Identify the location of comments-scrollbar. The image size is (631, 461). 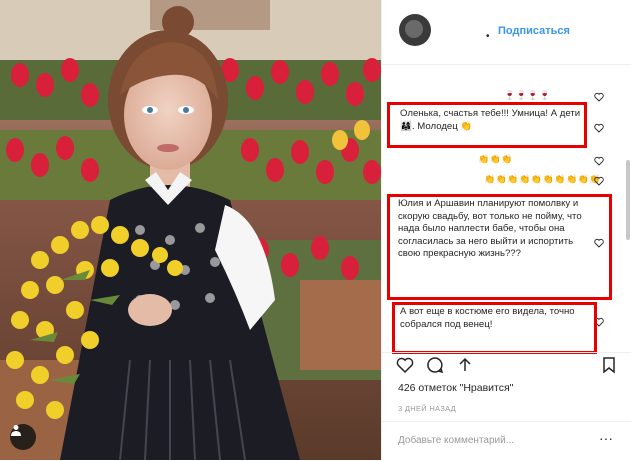
(628, 200).